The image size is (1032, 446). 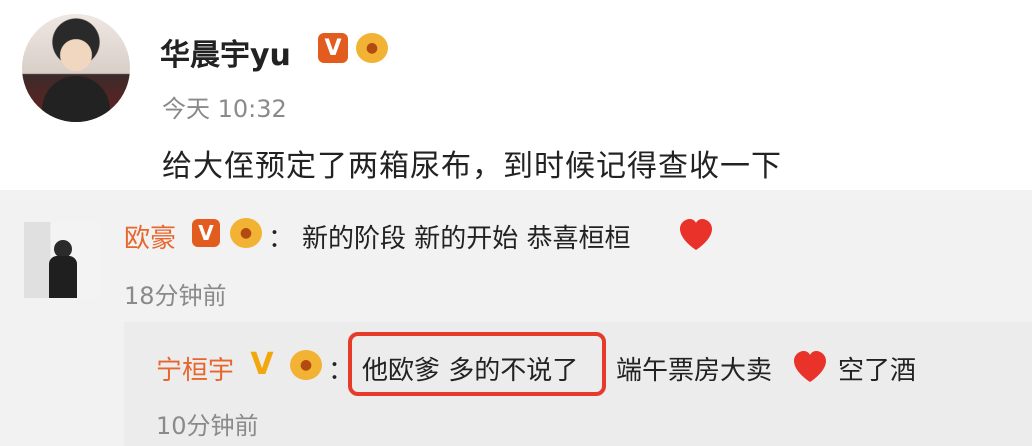 What do you see at coordinates (466, 239) in the screenshot?
I see `comment-text: 新的阶段 新的开始 恭喜桓桓` at bounding box center [466, 239].